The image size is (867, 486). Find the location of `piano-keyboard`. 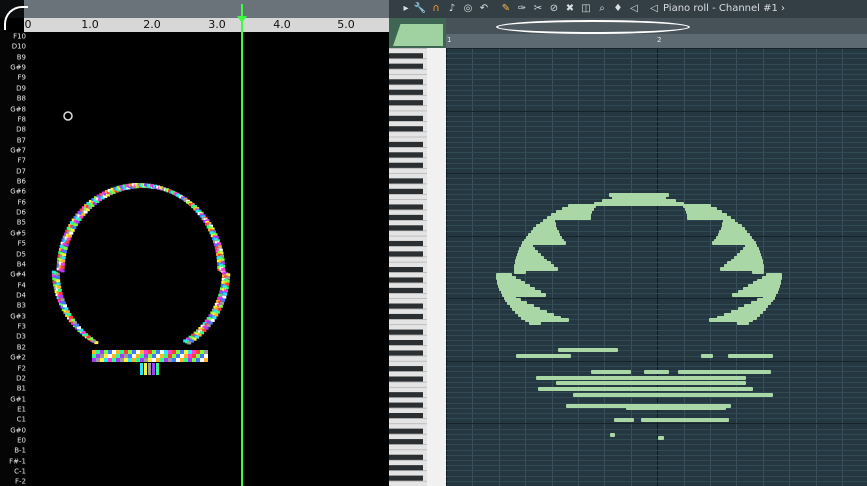

piano-keyboard is located at coordinates (417, 267).